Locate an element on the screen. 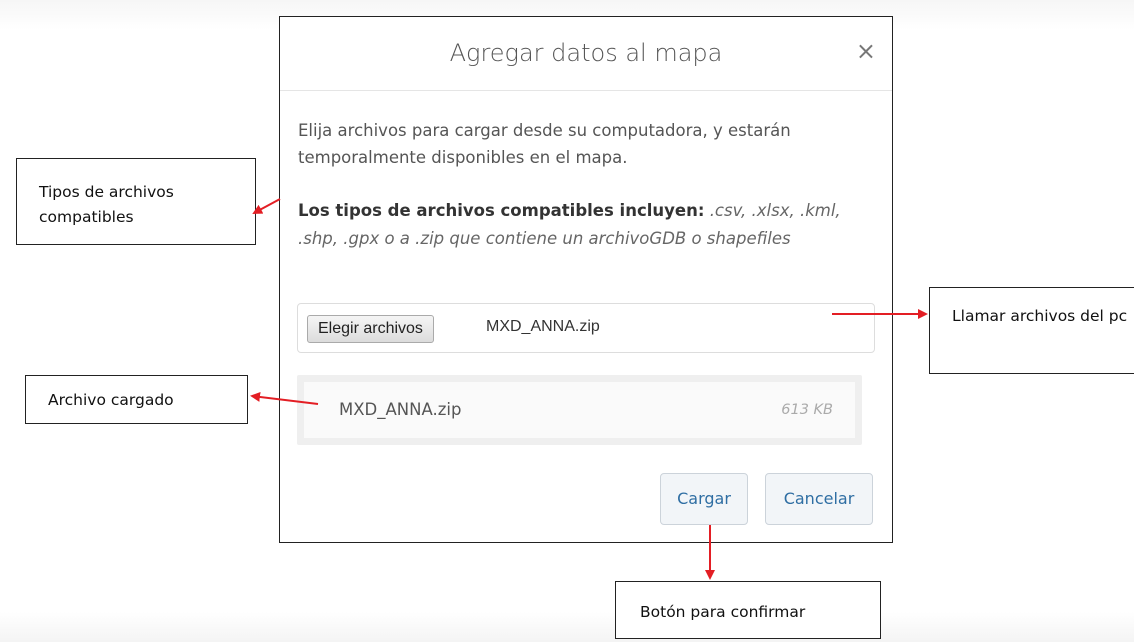 This screenshot has height=642, width=1134. arrow-loaded-file is located at coordinates (284, 398).